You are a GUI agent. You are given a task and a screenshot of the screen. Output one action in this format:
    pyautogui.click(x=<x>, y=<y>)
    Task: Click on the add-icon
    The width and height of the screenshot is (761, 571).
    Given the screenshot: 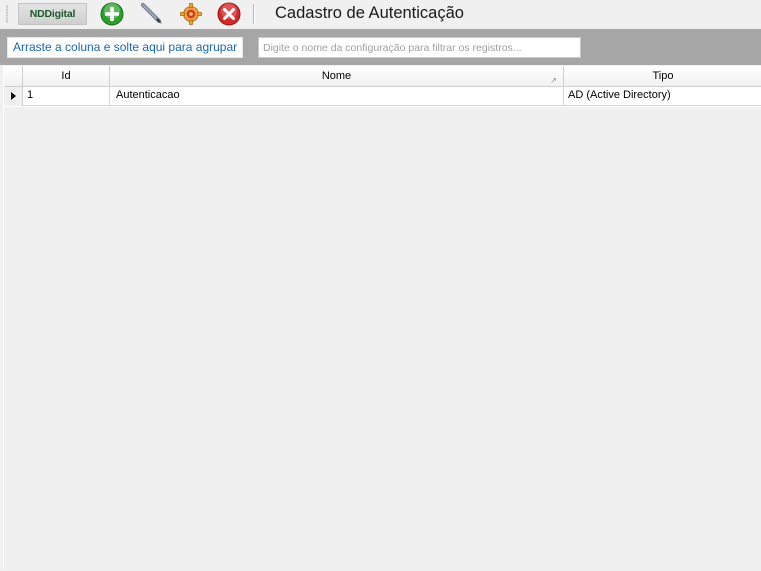 What is the action you would take?
    pyautogui.click(x=112, y=14)
    